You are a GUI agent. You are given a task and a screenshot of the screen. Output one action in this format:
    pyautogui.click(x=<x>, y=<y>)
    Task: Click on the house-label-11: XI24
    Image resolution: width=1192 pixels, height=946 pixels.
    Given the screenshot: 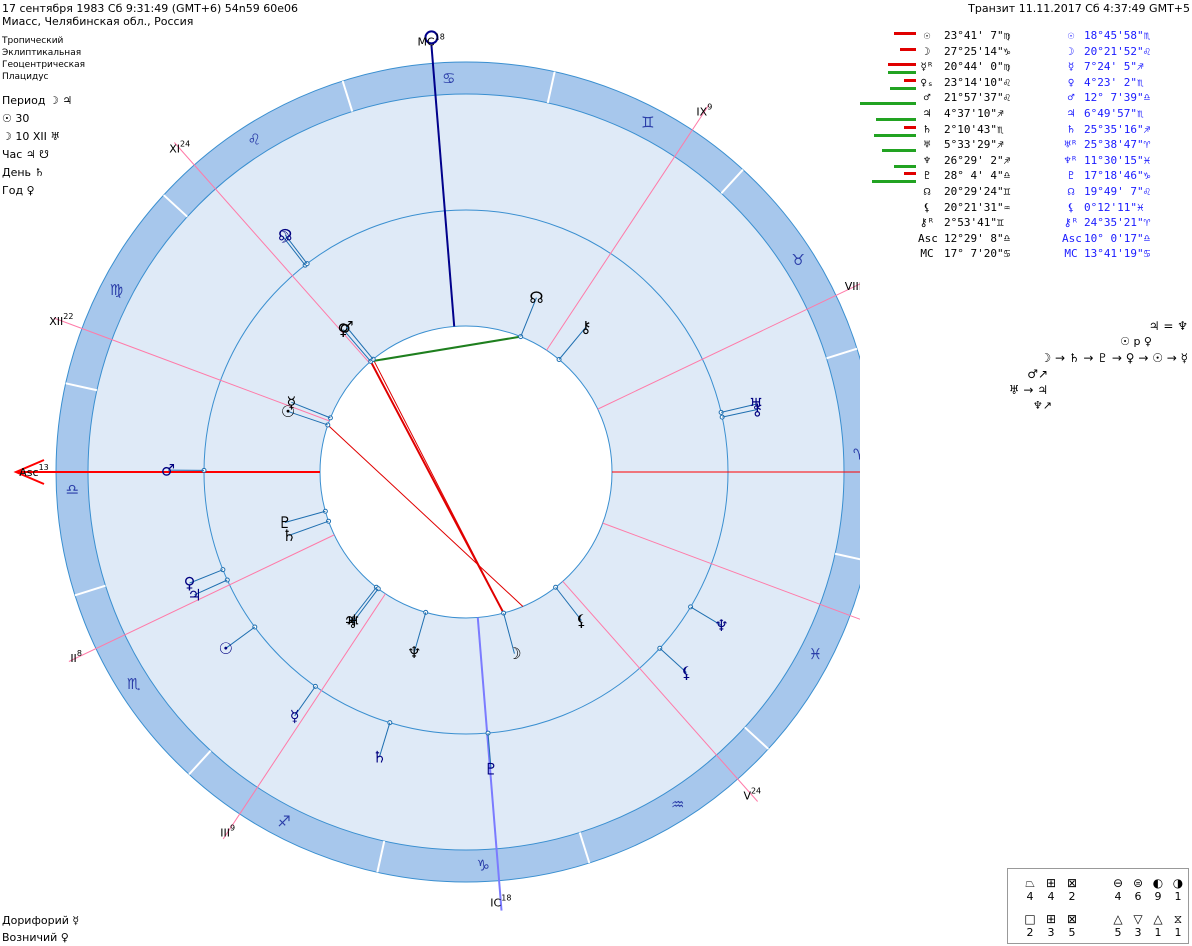 What is the action you would take?
    pyautogui.click(x=179, y=147)
    